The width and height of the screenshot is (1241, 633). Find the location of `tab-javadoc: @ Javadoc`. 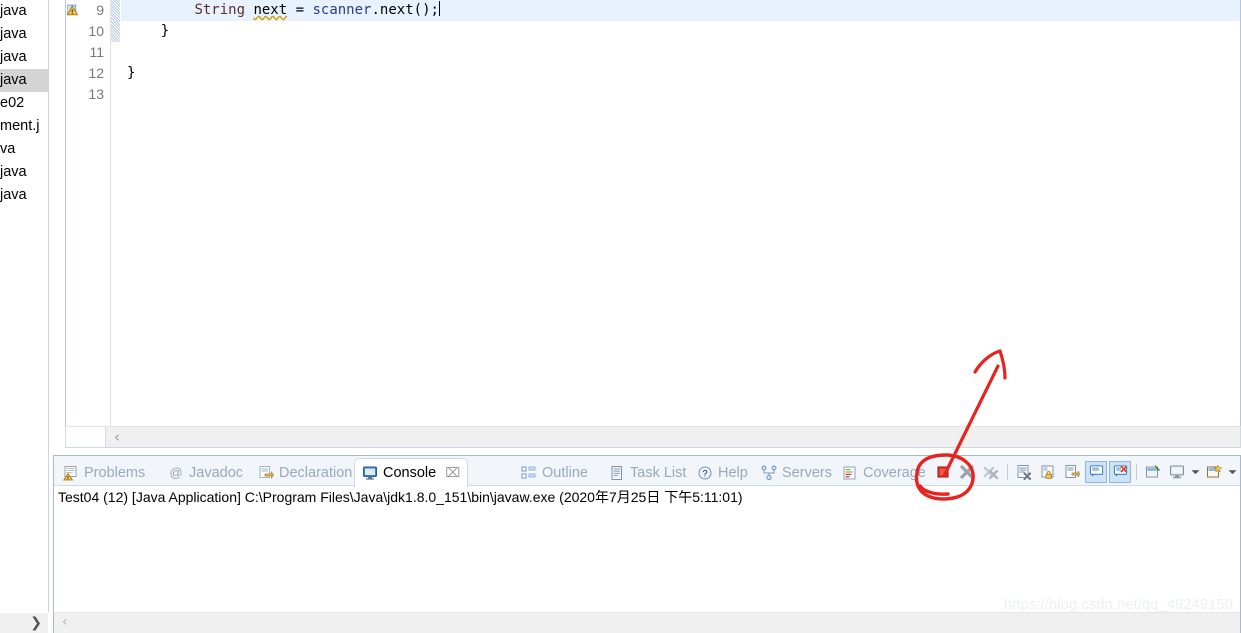

tab-javadoc: @ Javadoc is located at coordinates (205, 472).